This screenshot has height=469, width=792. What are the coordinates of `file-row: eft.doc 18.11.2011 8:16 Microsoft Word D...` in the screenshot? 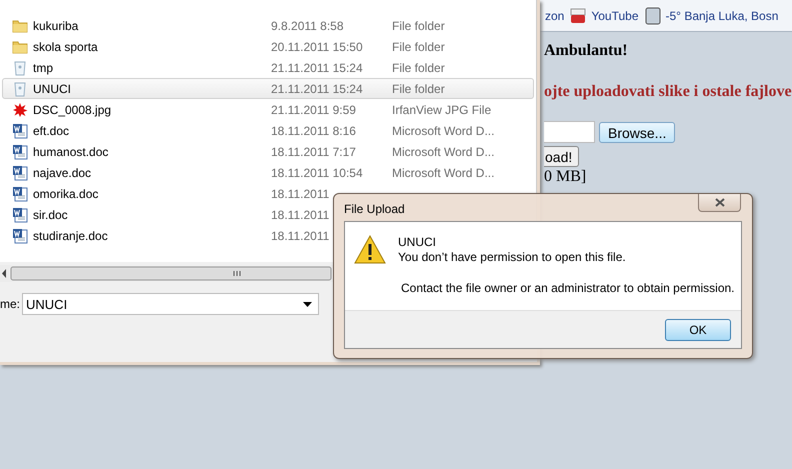 It's located at (268, 130).